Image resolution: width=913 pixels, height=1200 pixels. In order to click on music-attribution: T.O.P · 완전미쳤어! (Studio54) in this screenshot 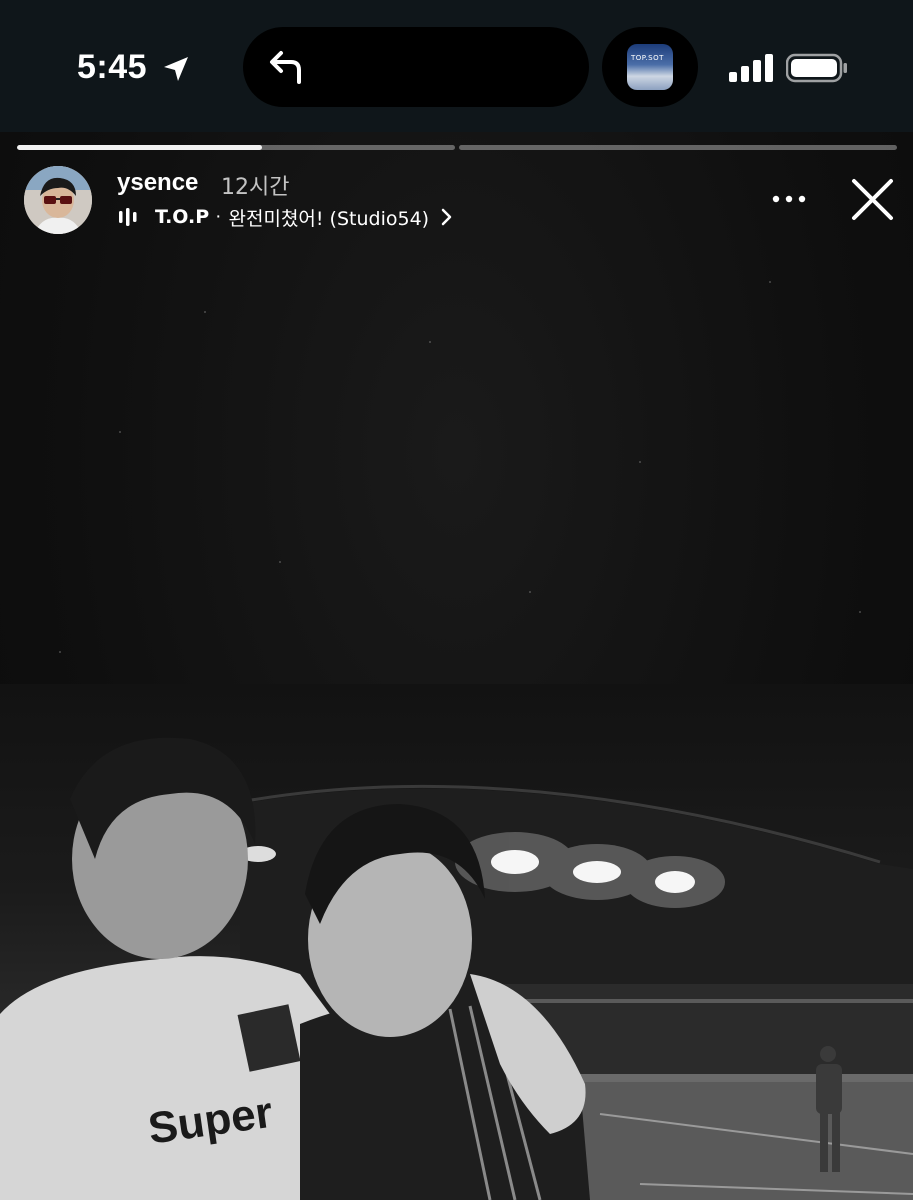, I will do `click(285, 217)`.